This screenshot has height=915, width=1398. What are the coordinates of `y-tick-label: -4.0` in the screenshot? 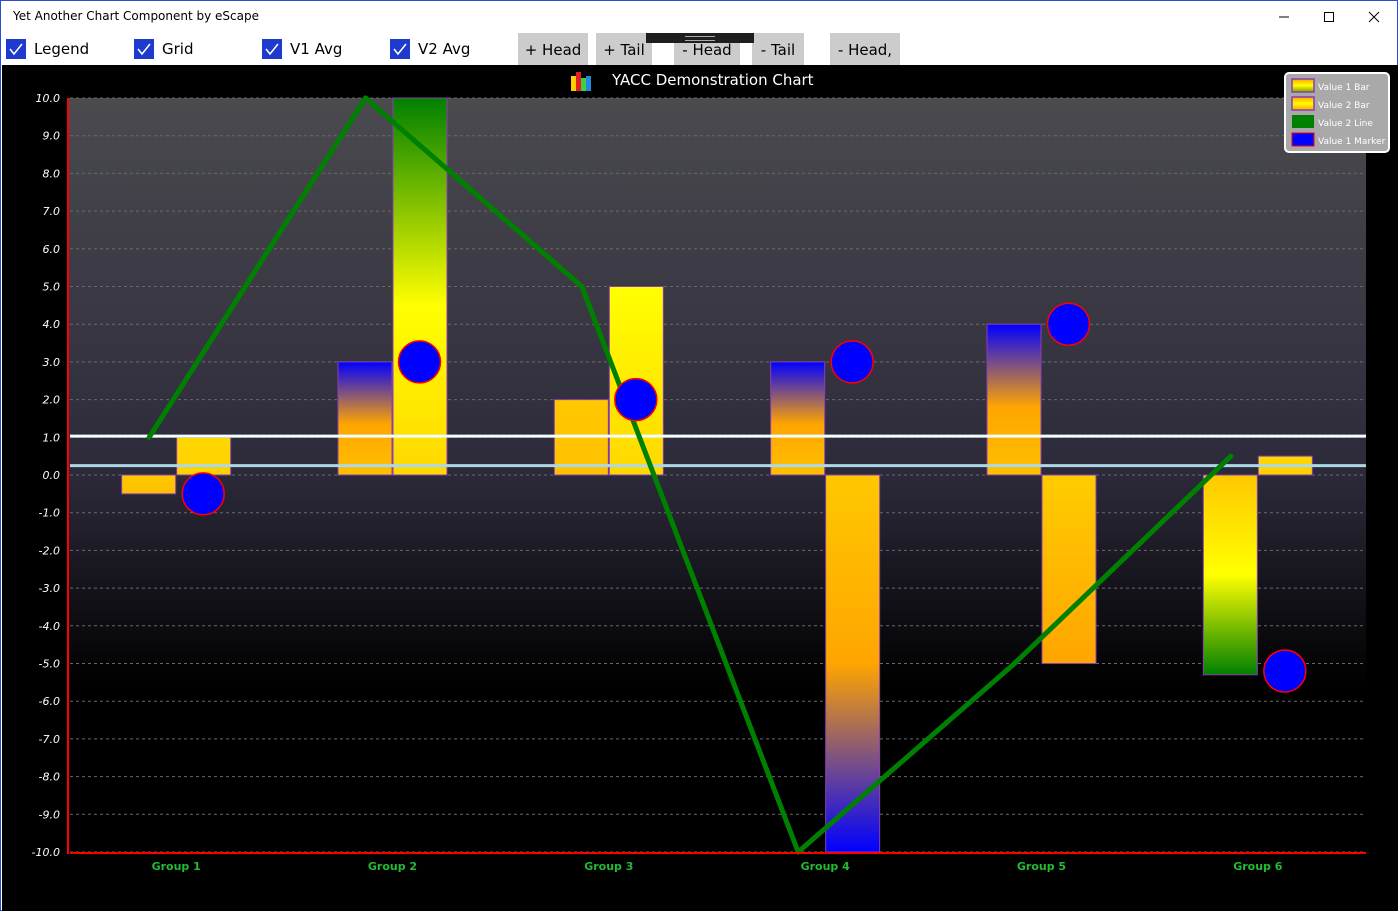 It's located at (49, 626).